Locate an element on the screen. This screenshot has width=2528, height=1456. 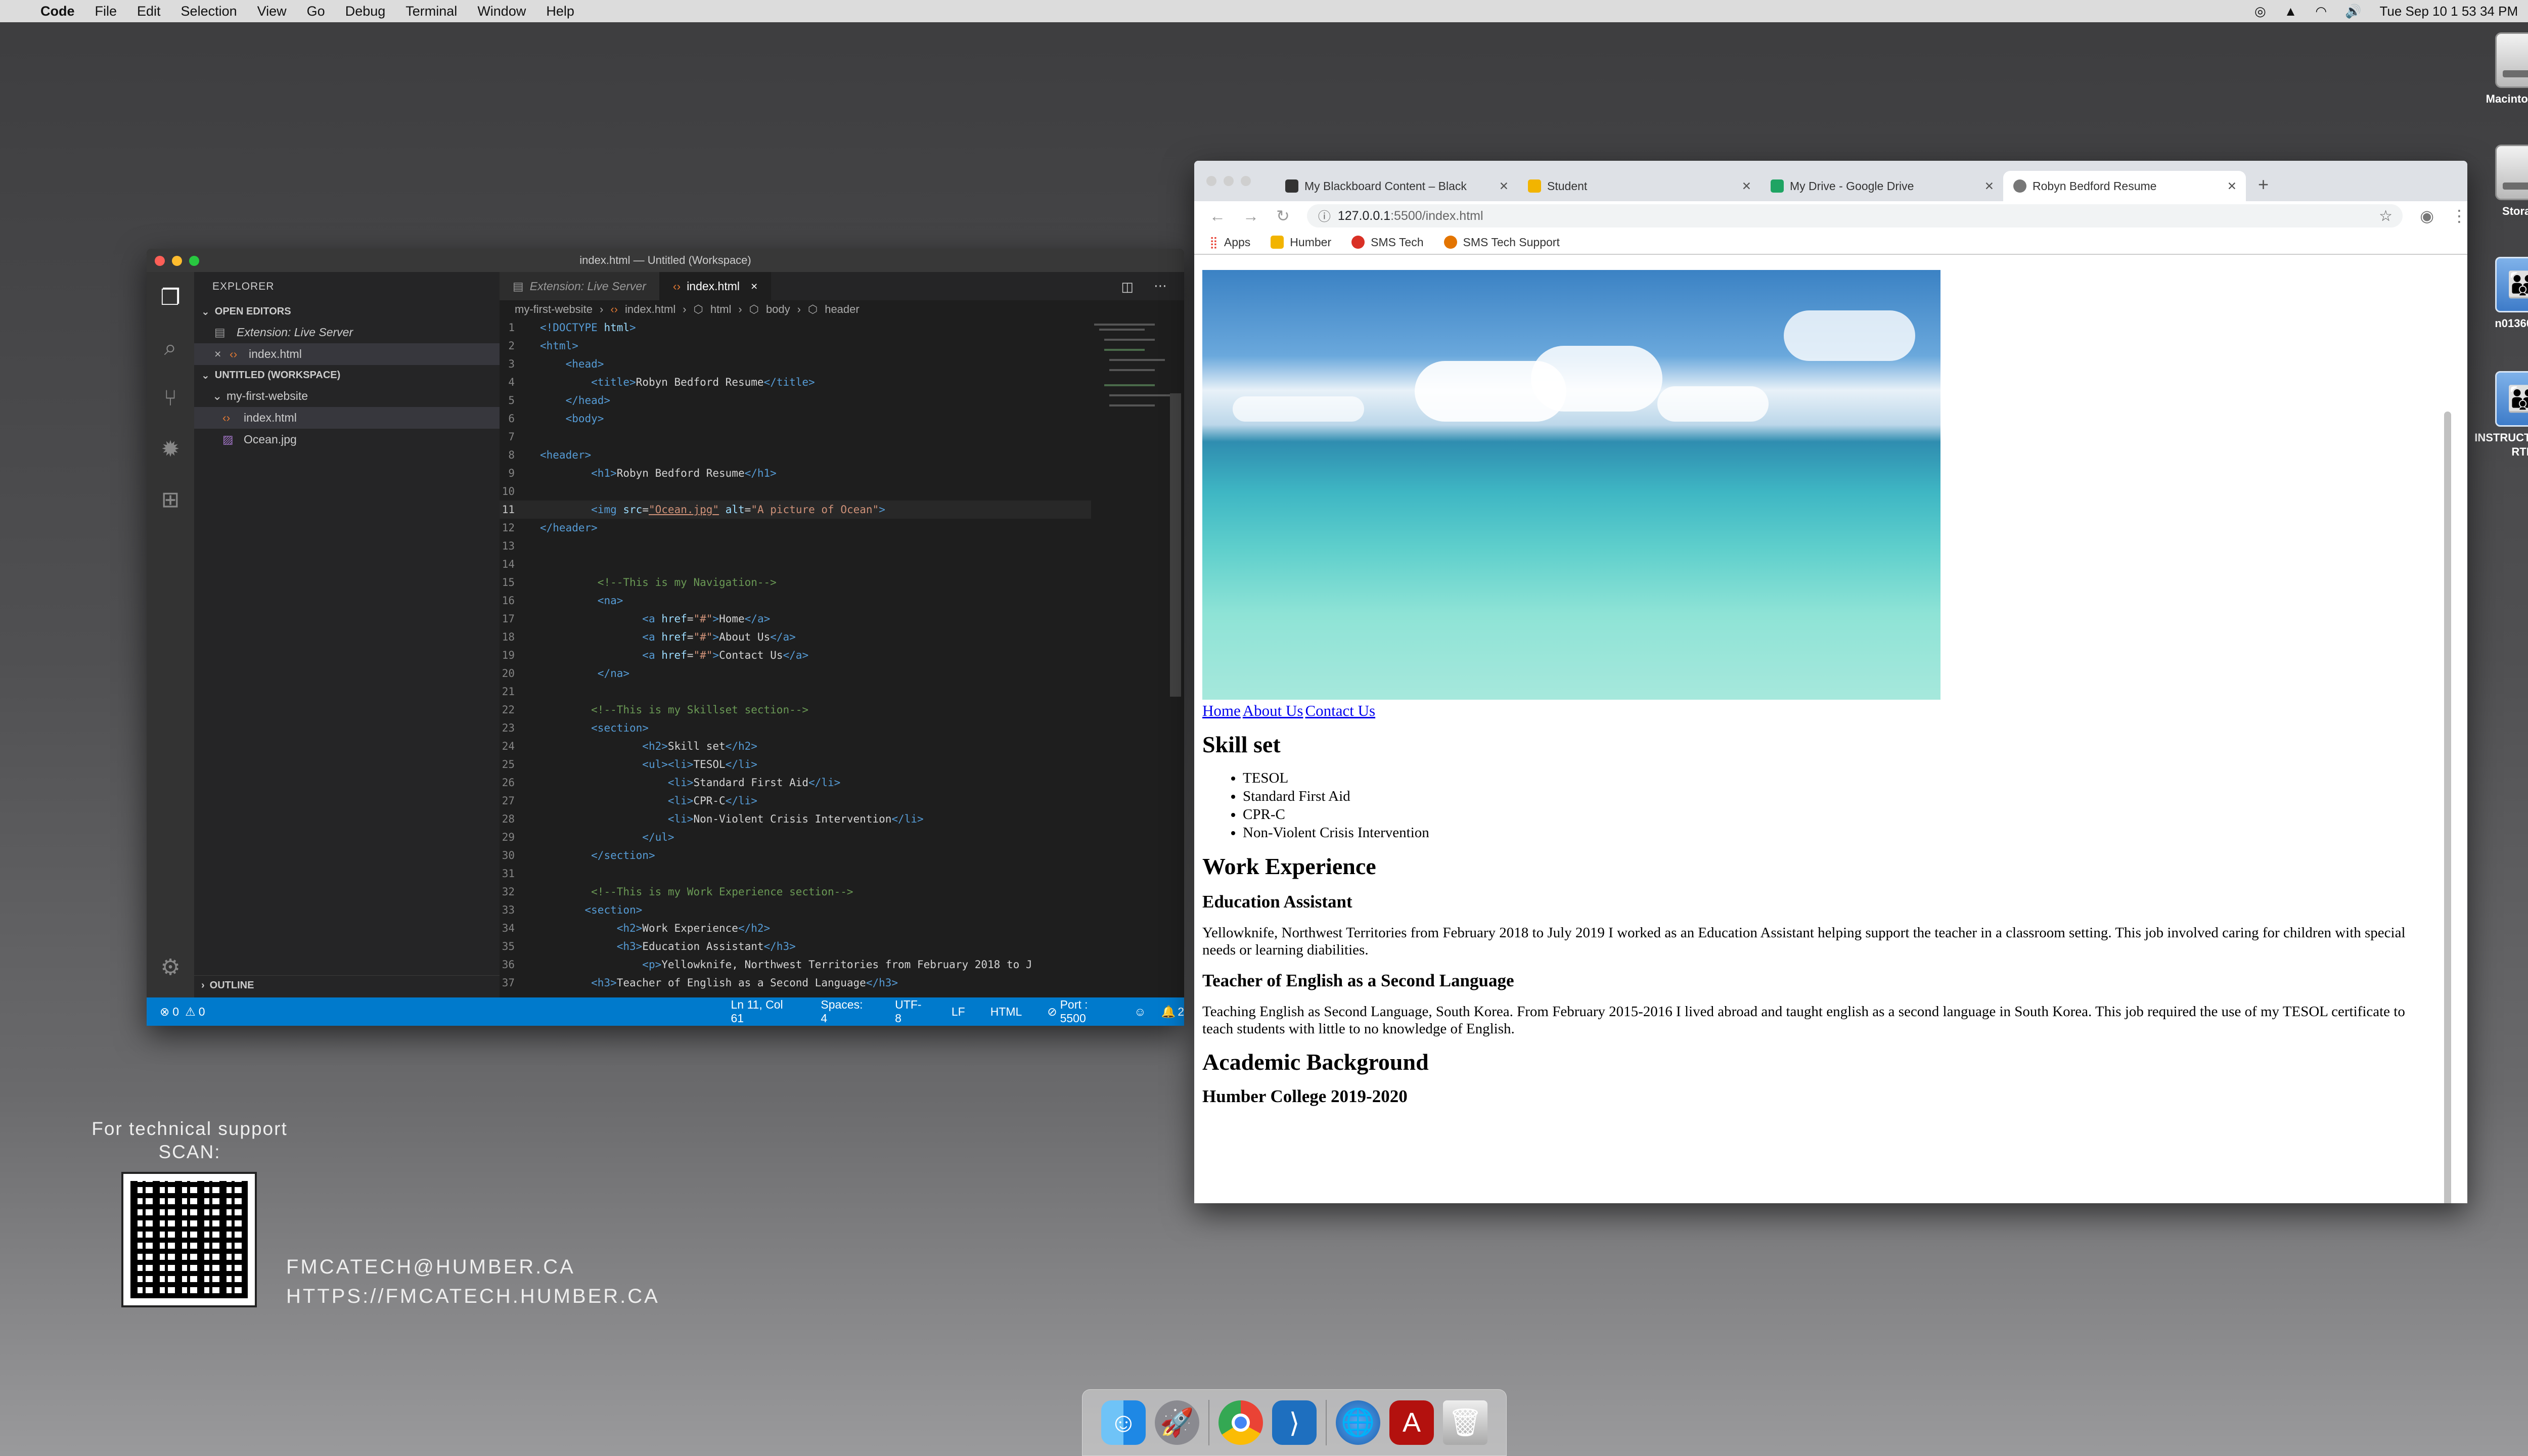
desktop-icon-n01360740: 👪 n01360740 is located at coordinates (2497, 294).